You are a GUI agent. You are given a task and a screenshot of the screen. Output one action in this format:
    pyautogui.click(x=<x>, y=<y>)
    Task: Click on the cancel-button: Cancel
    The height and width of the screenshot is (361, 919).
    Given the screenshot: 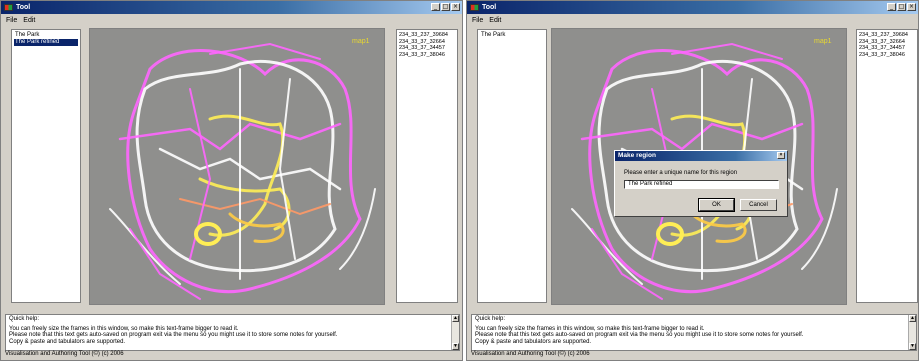 What is the action you would take?
    pyautogui.click(x=758, y=205)
    